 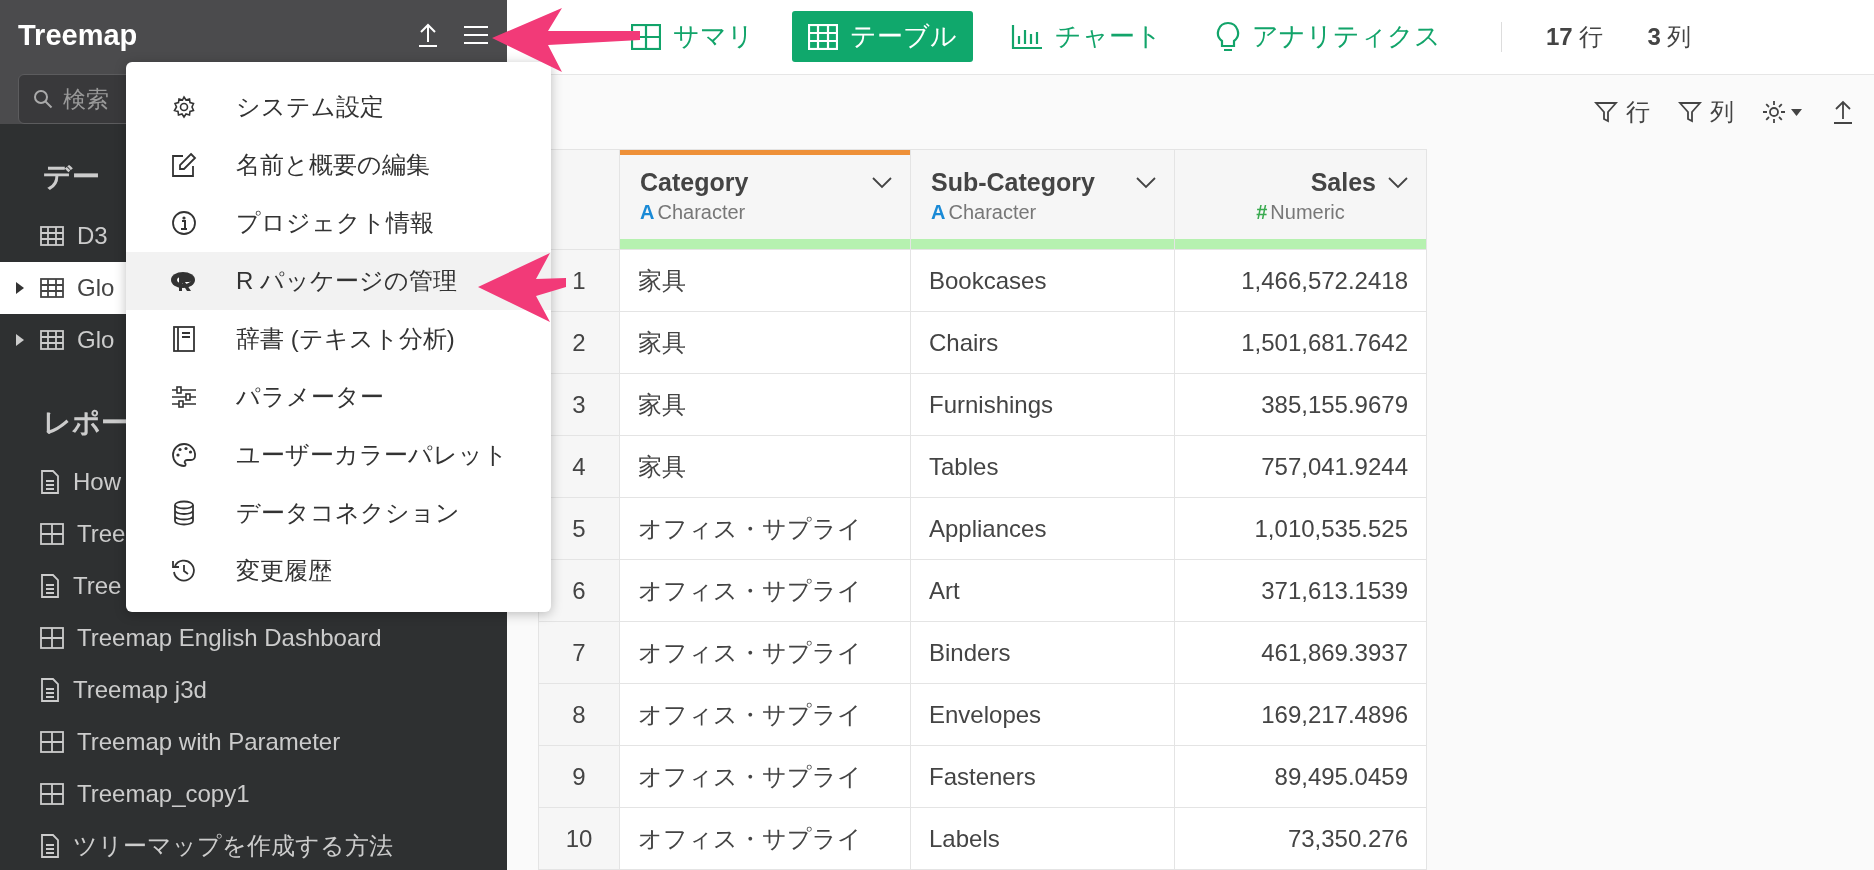 I want to click on table-cell: 169,217.4896, so click(x=1300, y=714).